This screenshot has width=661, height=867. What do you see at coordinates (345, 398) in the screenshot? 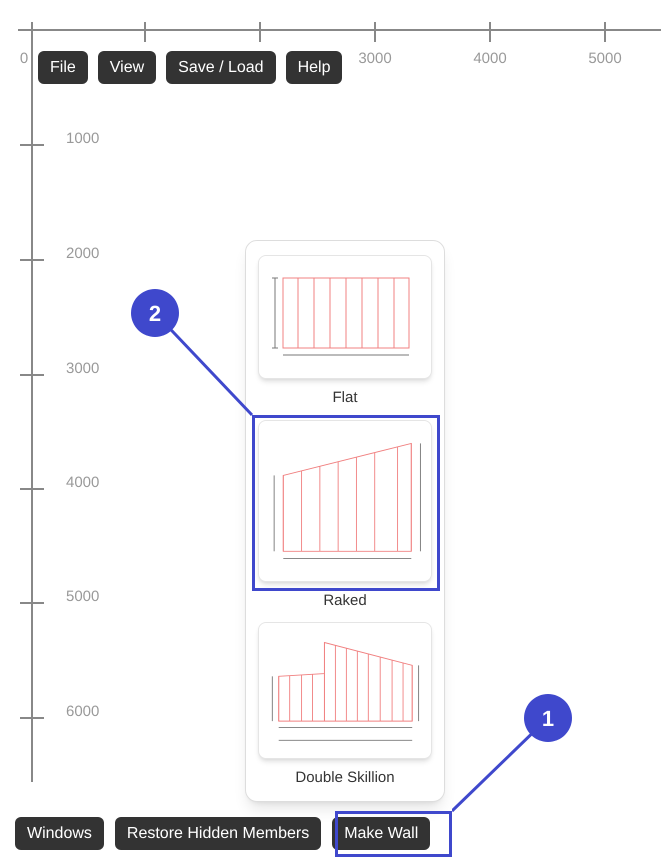
I see `wall-type-label: Flat` at bounding box center [345, 398].